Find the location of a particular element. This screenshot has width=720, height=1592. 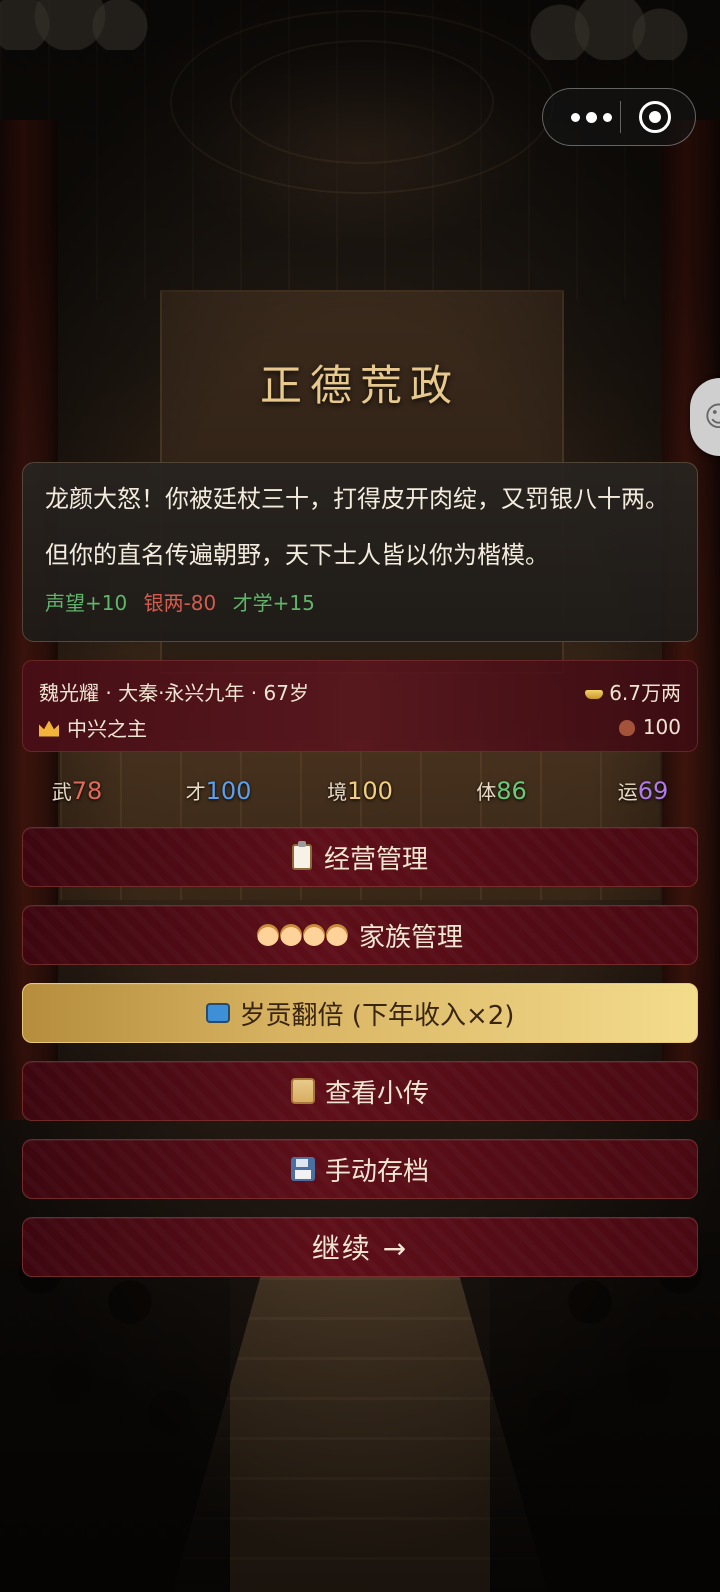

tv-ad-icon is located at coordinates (217, 1013).